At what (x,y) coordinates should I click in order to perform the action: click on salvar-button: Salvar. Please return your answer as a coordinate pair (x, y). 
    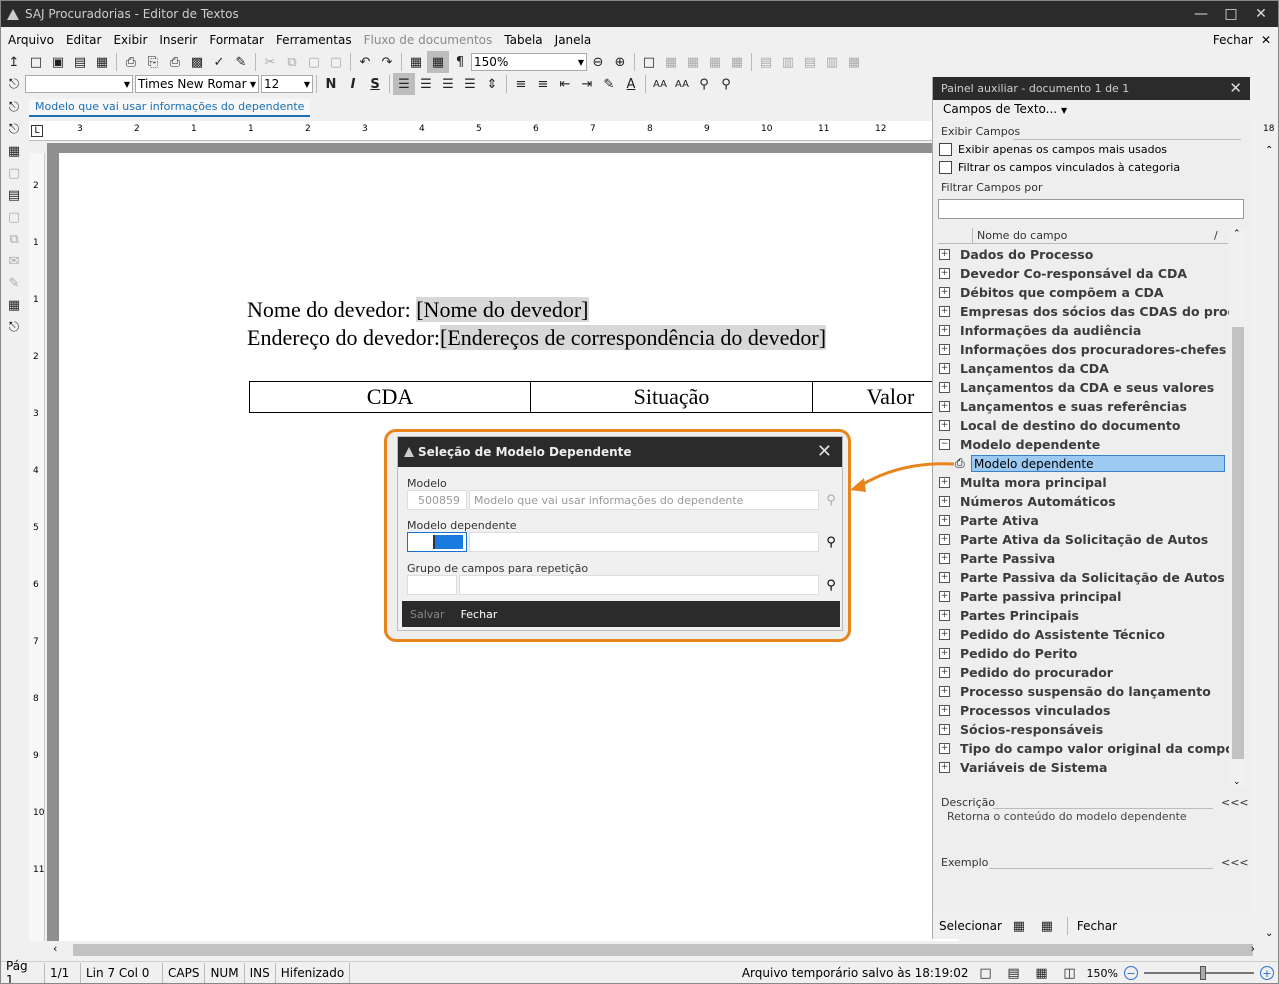
    Looking at the image, I should click on (427, 614).